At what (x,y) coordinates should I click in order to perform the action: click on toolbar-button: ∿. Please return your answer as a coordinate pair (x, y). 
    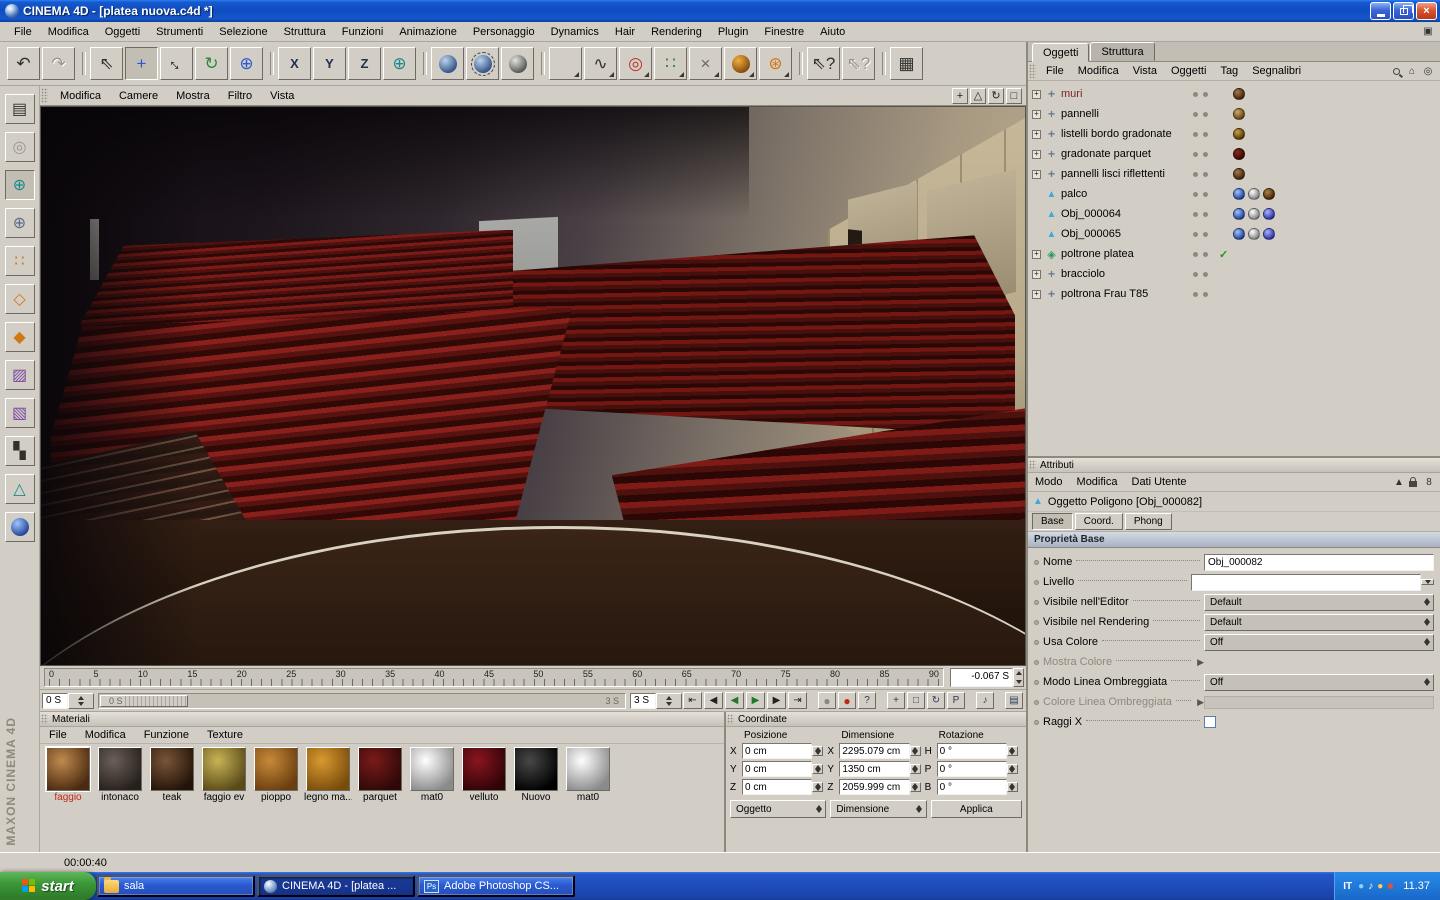
    Looking at the image, I should click on (600, 63).